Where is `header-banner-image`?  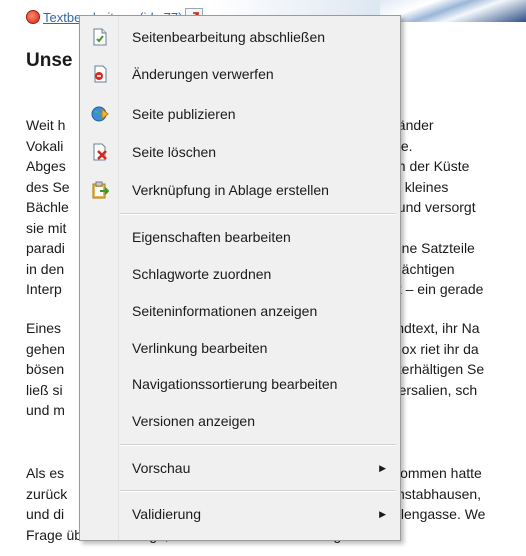
header-banner-image is located at coordinates (453, 11).